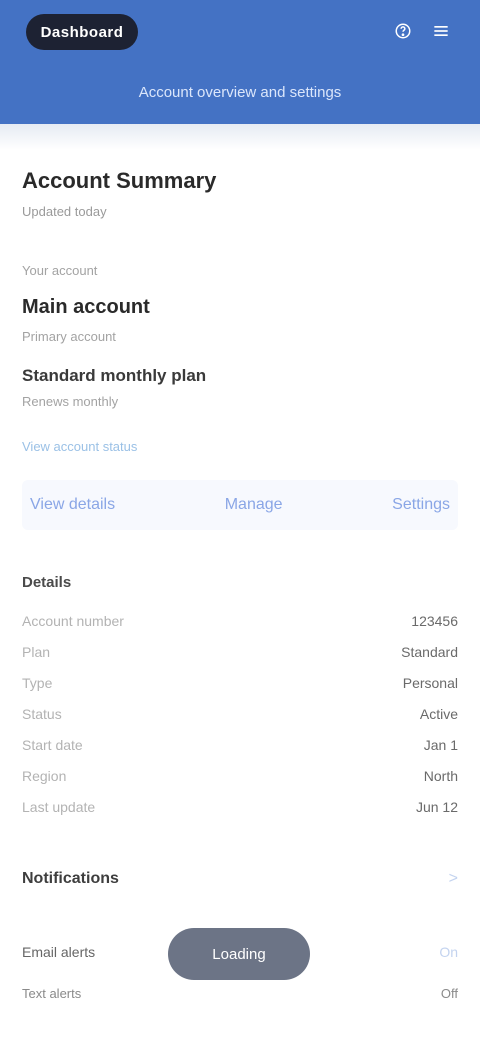 This screenshot has width=480, height=1040. What do you see at coordinates (441, 31) in the screenshot?
I see `menu-icon` at bounding box center [441, 31].